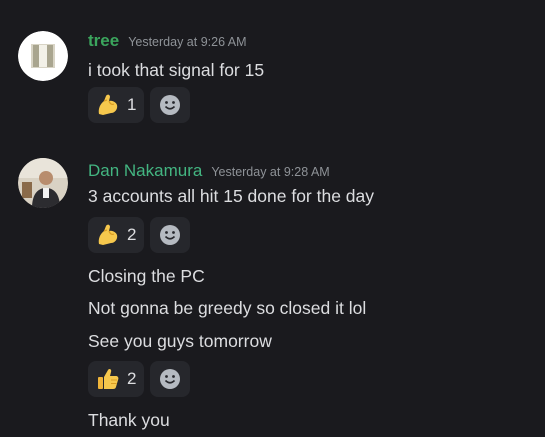 The height and width of the screenshot is (437, 545). I want to click on message-header-tree: tree Yesterday at 9:26 AM, so click(167, 41).